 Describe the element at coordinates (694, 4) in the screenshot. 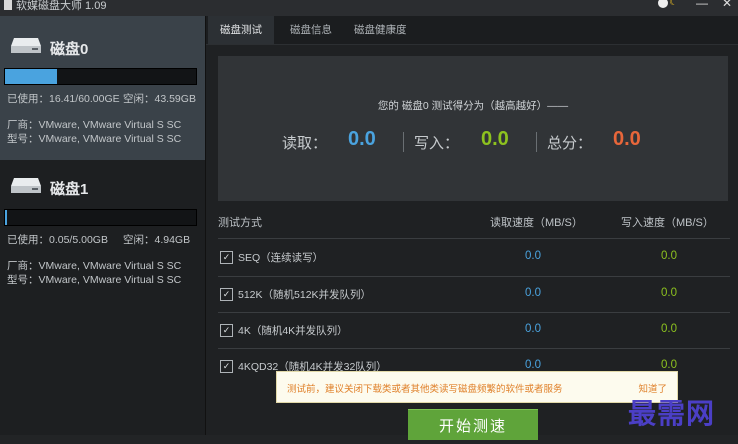

I see `window-controls: ☾ — ✕` at that location.